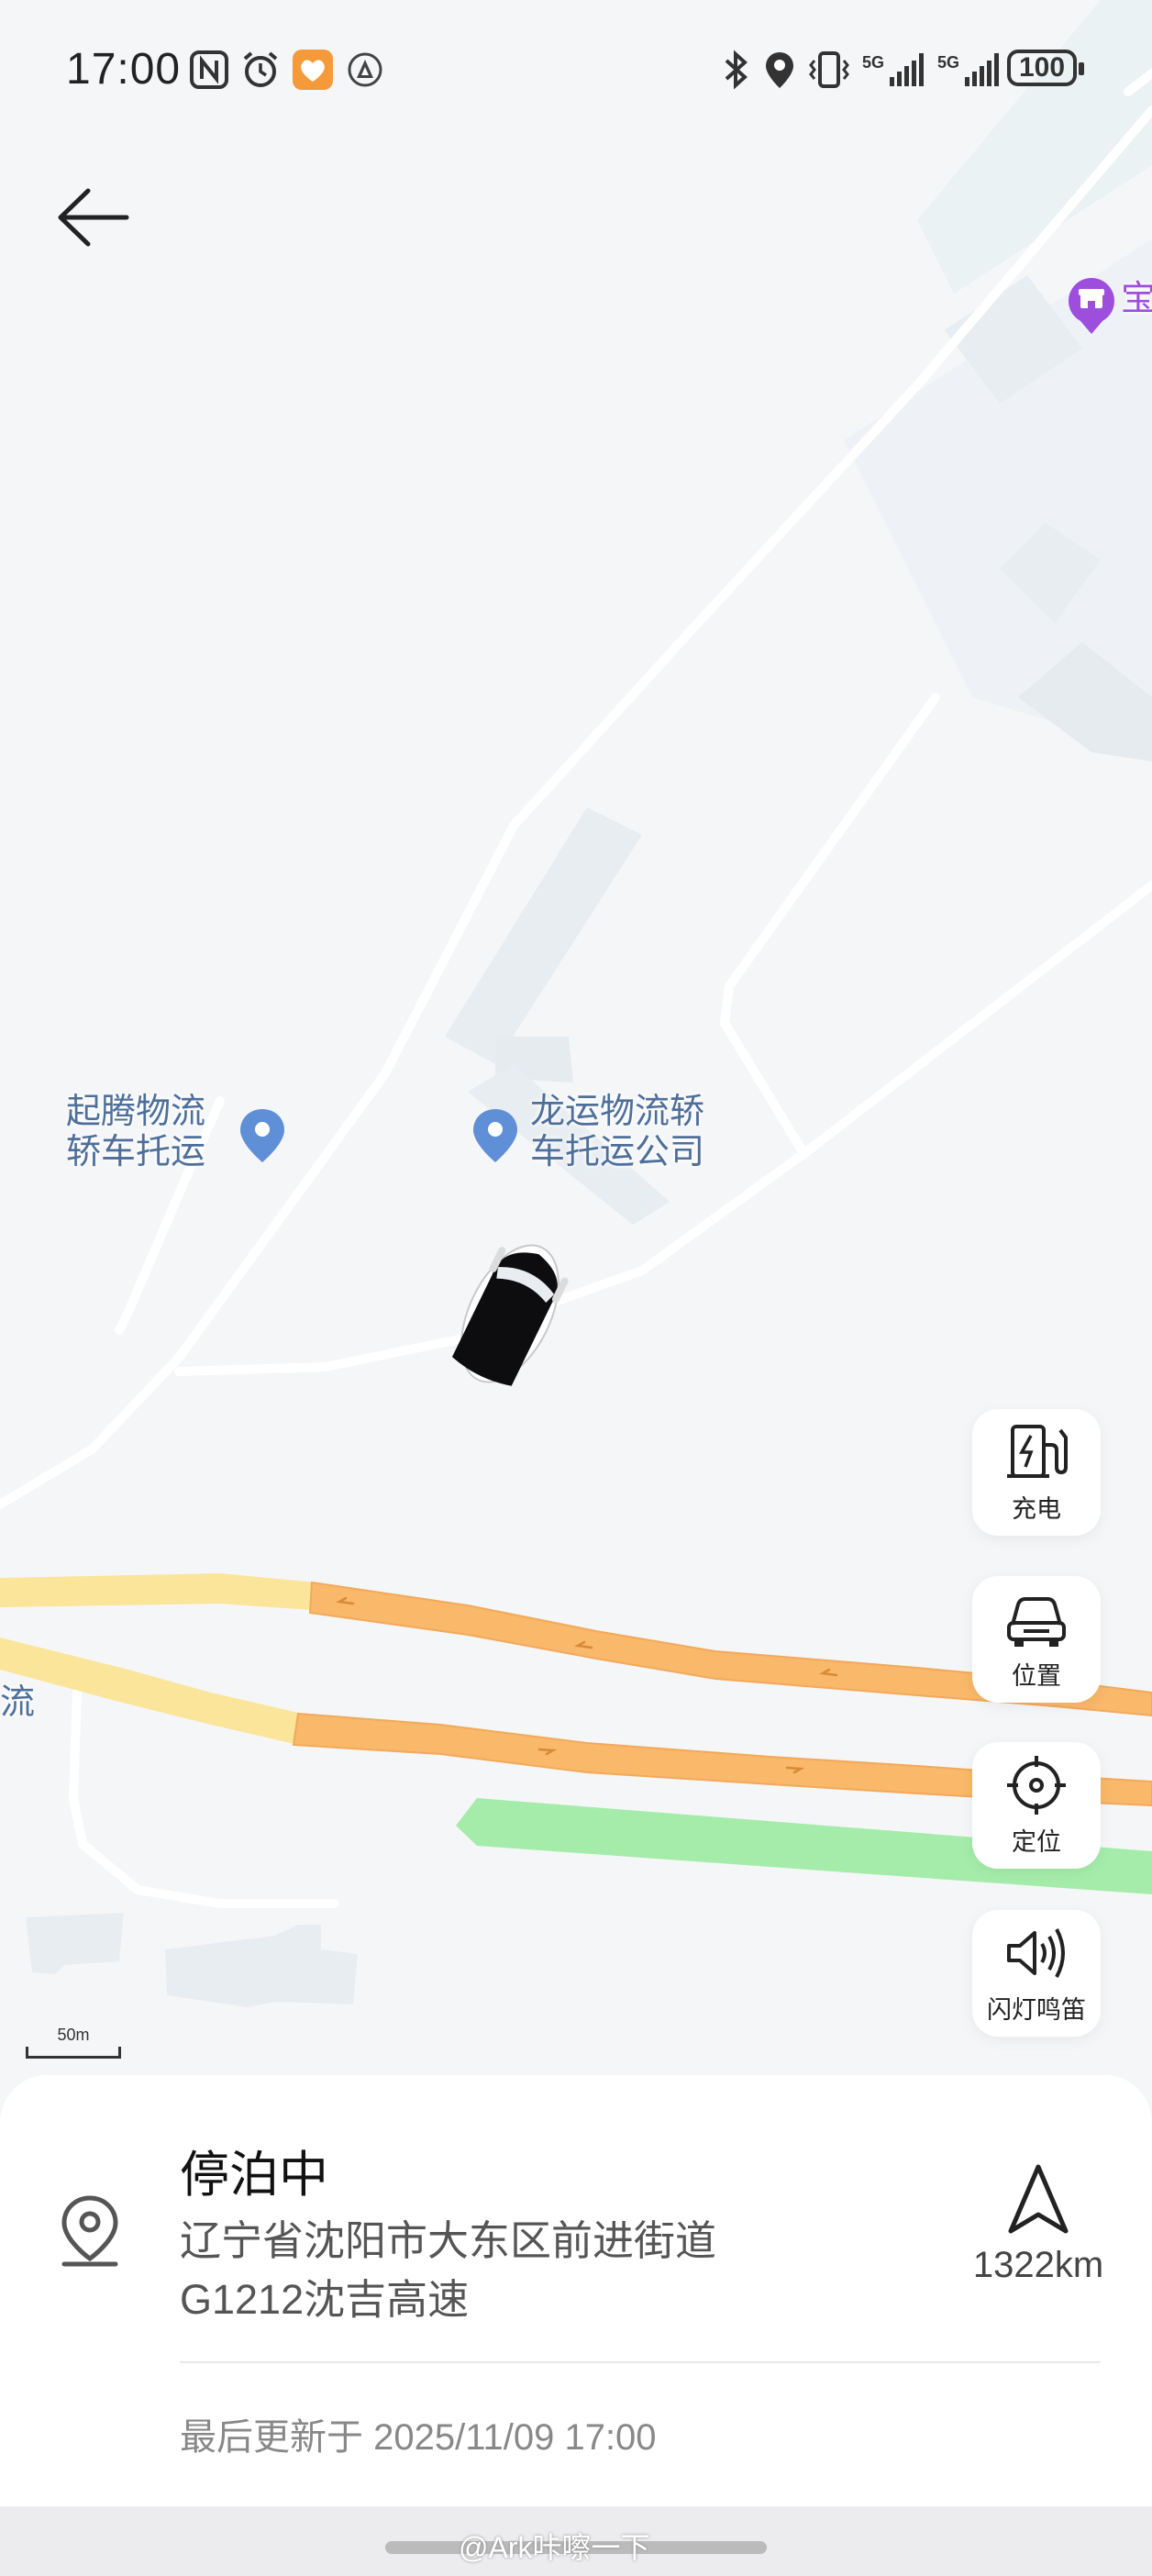 The width and height of the screenshot is (1152, 2576). I want to click on location-icon, so click(779, 70).